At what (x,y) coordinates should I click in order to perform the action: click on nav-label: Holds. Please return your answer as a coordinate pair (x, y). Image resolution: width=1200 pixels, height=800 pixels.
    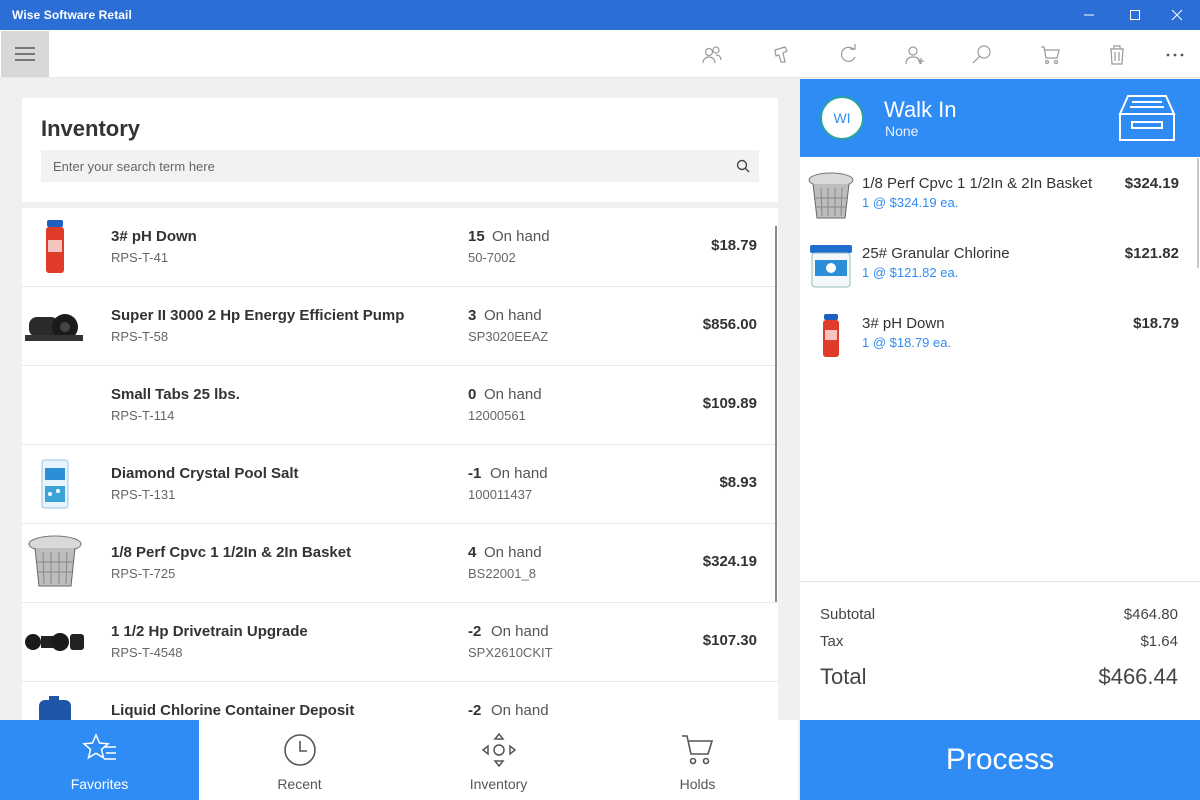
    Looking at the image, I should click on (697, 784).